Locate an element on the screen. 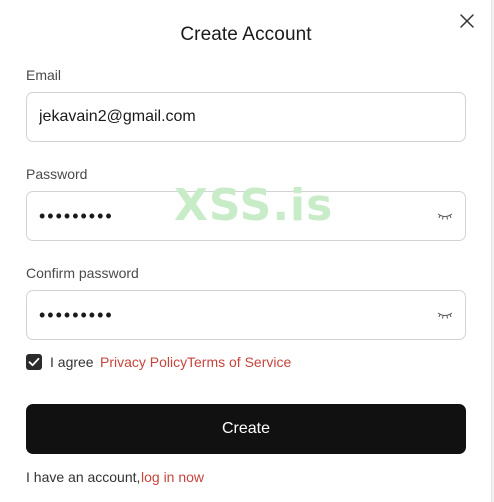 The image size is (494, 502). confirm-password-field: ••••••••• is located at coordinates (246, 315).